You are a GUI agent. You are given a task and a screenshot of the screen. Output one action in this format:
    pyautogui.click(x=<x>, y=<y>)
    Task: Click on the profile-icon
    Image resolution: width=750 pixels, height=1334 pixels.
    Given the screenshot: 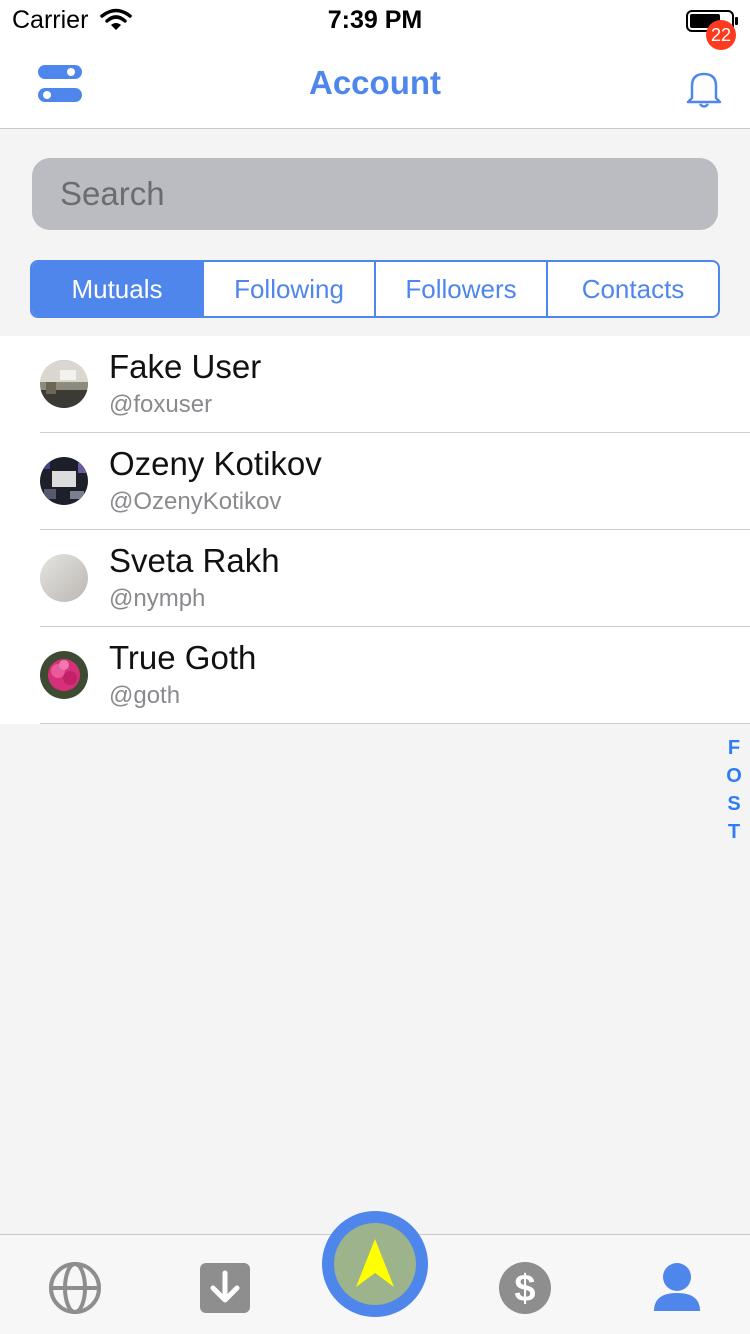 What is the action you would take?
    pyautogui.click(x=677, y=1288)
    